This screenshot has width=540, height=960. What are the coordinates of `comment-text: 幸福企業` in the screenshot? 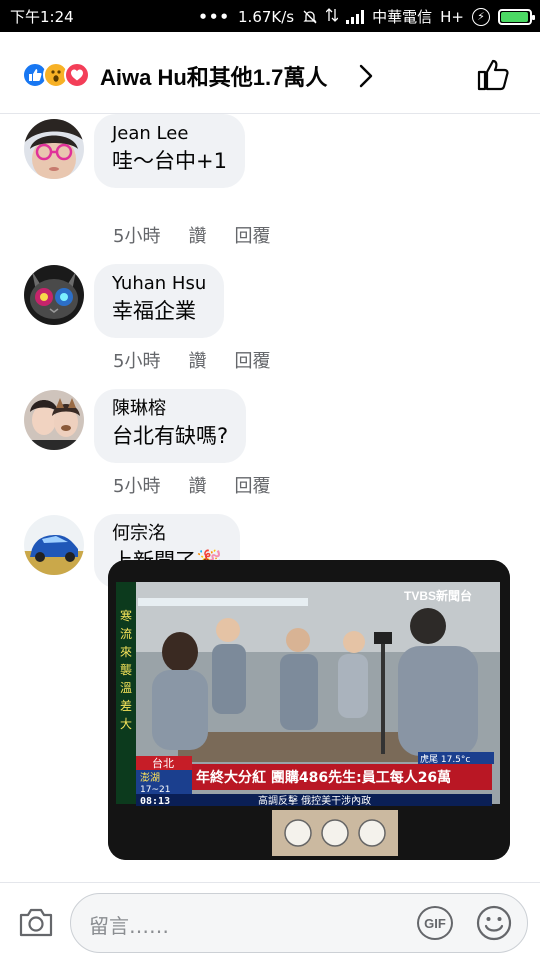 It's located at (154, 311).